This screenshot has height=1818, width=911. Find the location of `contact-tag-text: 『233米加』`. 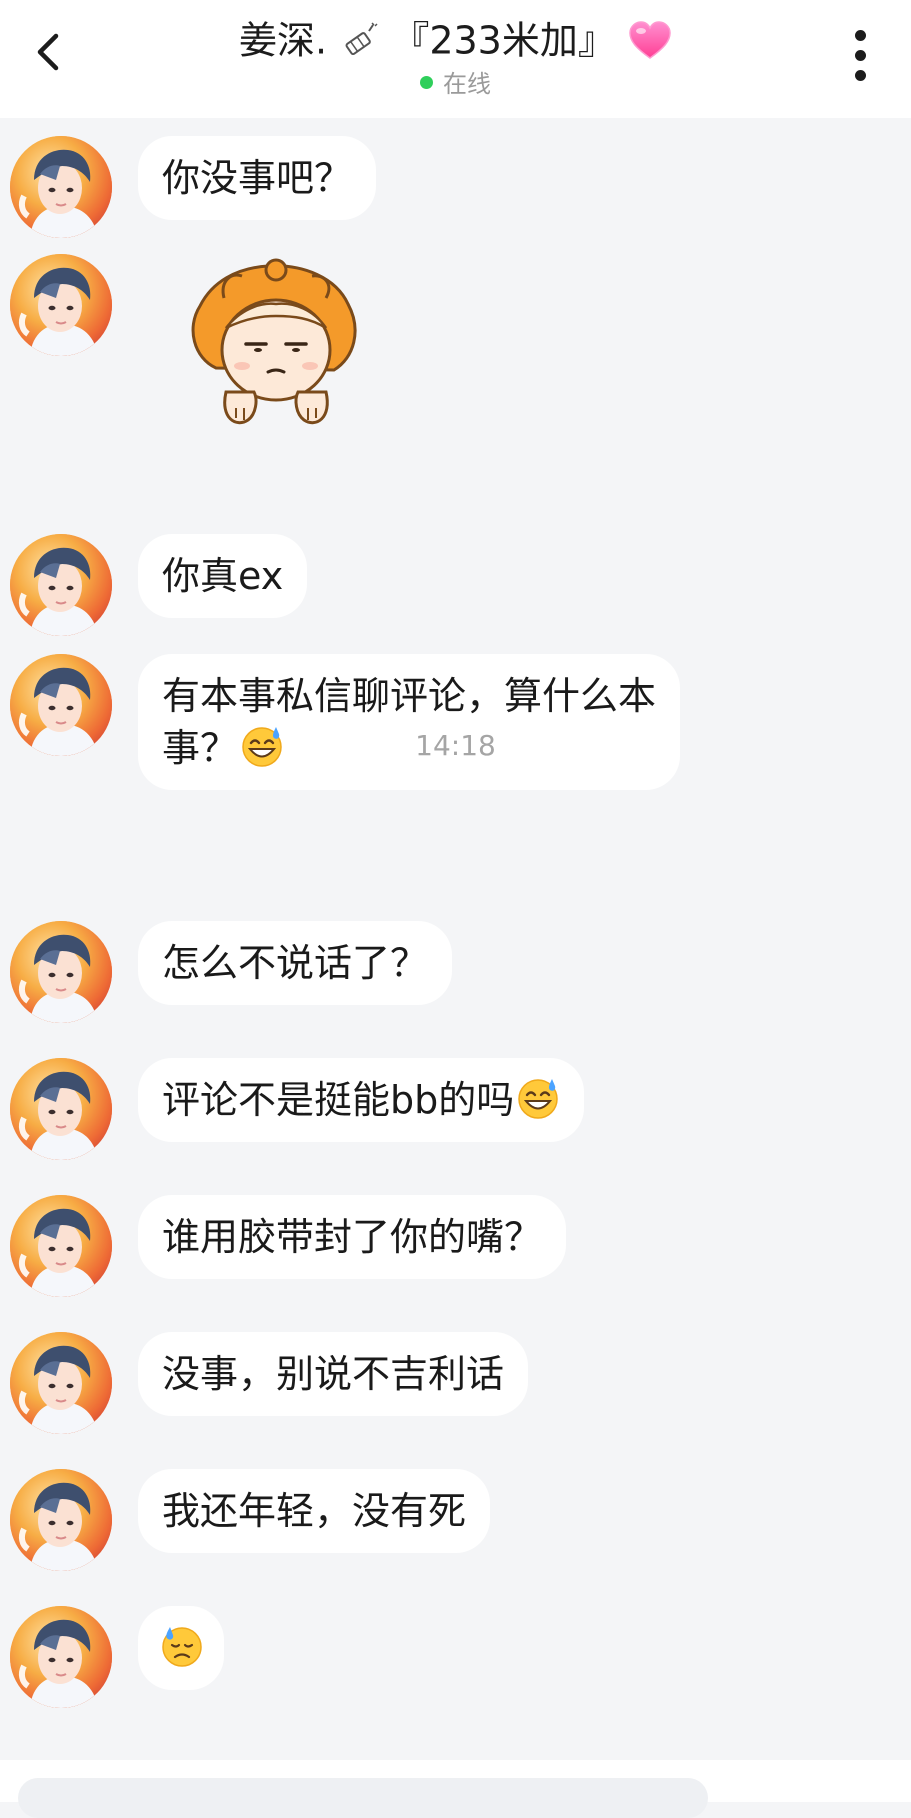

contact-tag-text: 『233米加』 is located at coordinates (503, 40).